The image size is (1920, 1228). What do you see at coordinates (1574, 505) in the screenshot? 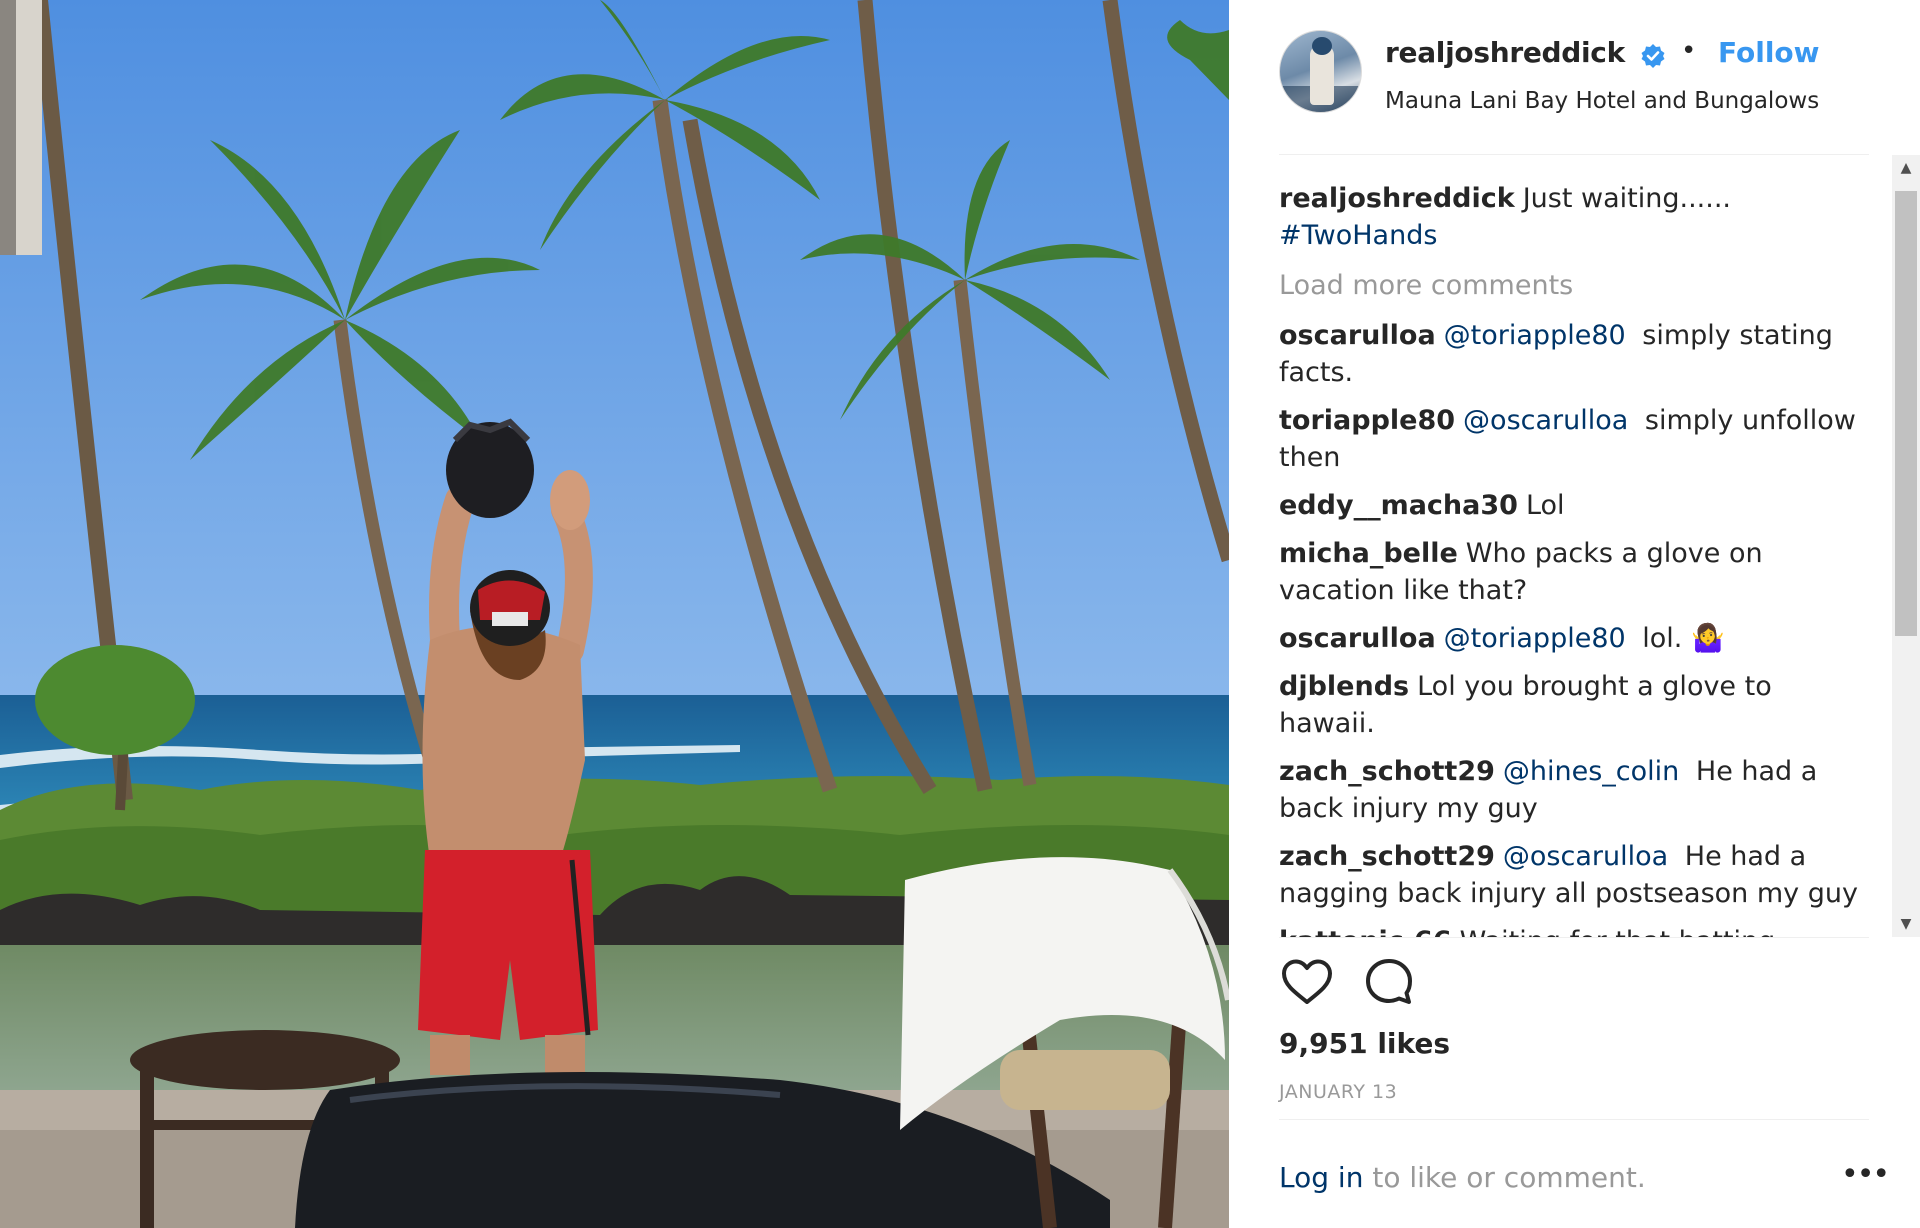
I see `comment-item: eddy__macha30 Lol` at bounding box center [1574, 505].